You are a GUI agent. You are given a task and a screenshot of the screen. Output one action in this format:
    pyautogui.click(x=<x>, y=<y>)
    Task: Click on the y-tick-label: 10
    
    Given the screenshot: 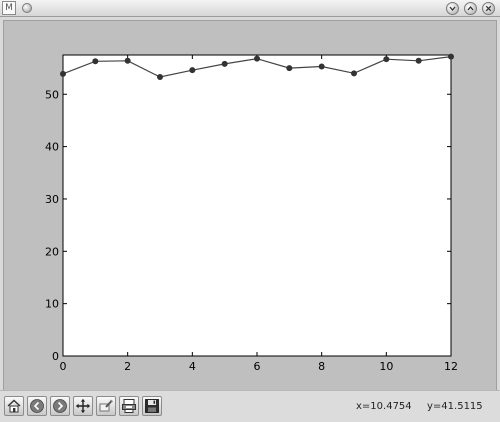 What is the action you would take?
    pyautogui.click(x=52, y=304)
    